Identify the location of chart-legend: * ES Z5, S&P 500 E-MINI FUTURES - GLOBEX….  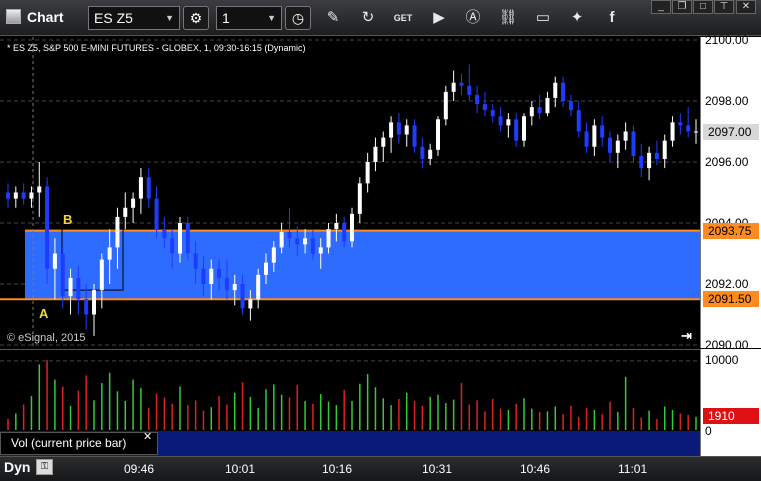
(156, 48).